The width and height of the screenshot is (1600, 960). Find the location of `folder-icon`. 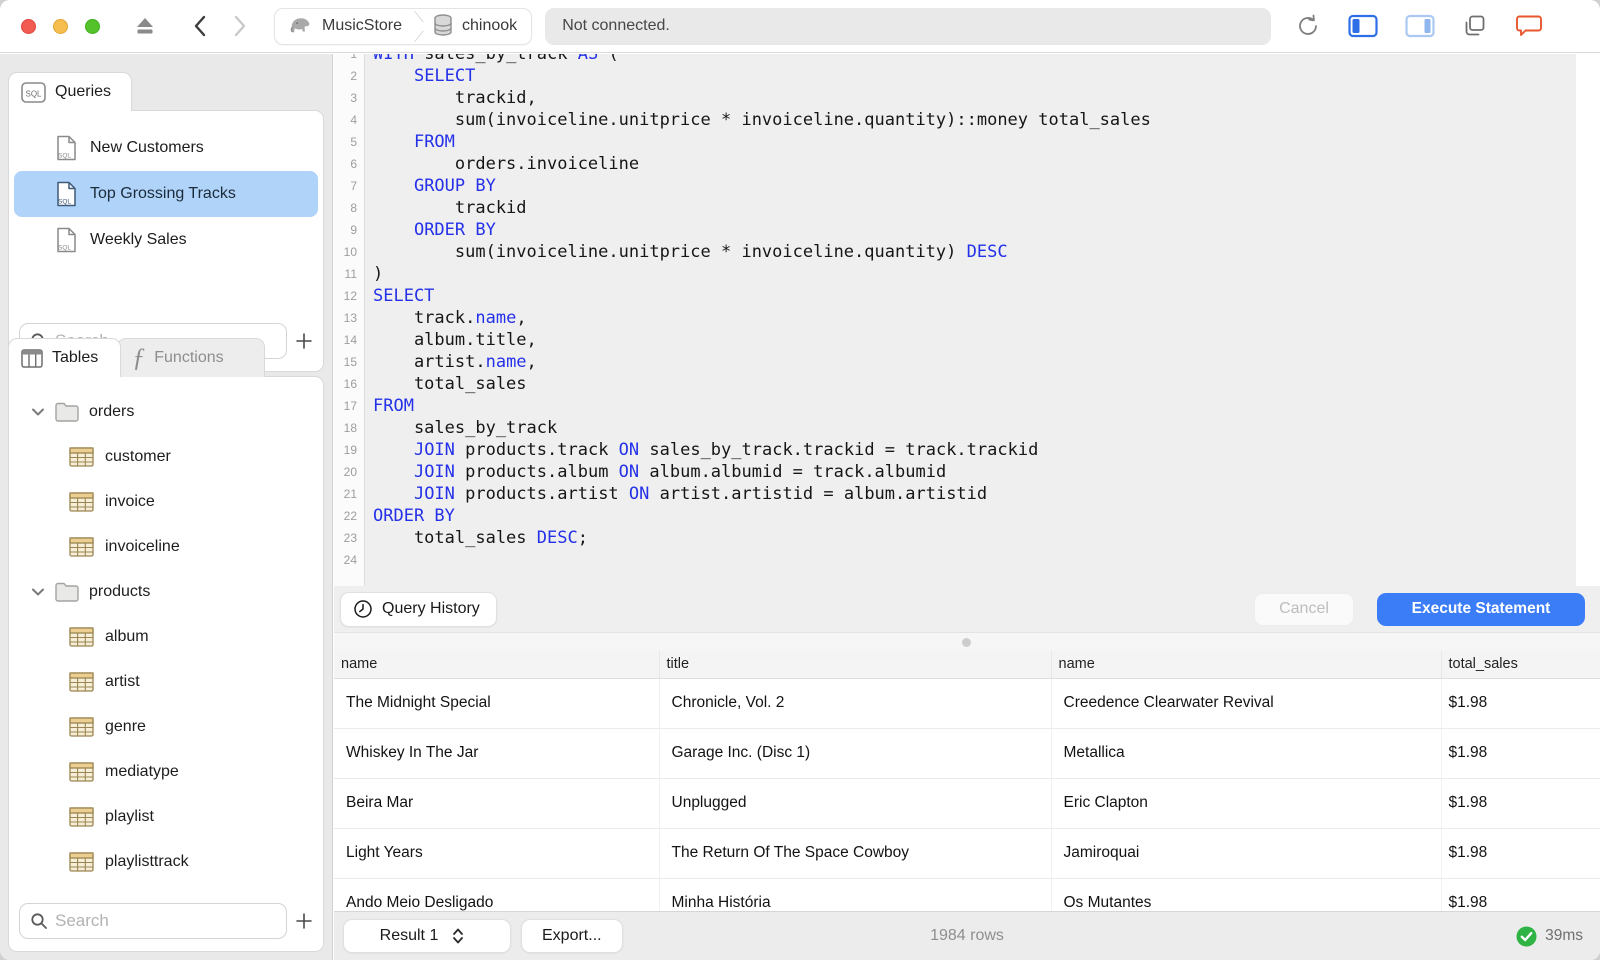

folder-icon is located at coordinates (67, 411).